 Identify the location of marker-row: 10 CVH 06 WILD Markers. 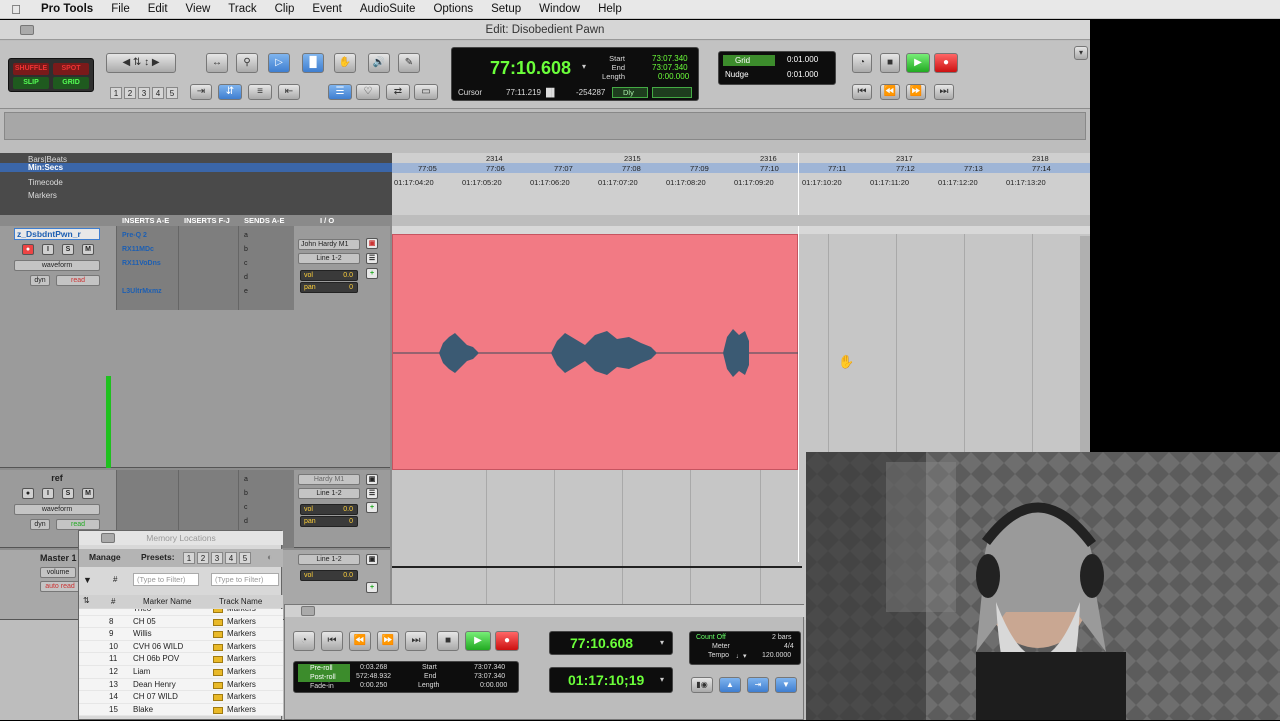
(181, 647).